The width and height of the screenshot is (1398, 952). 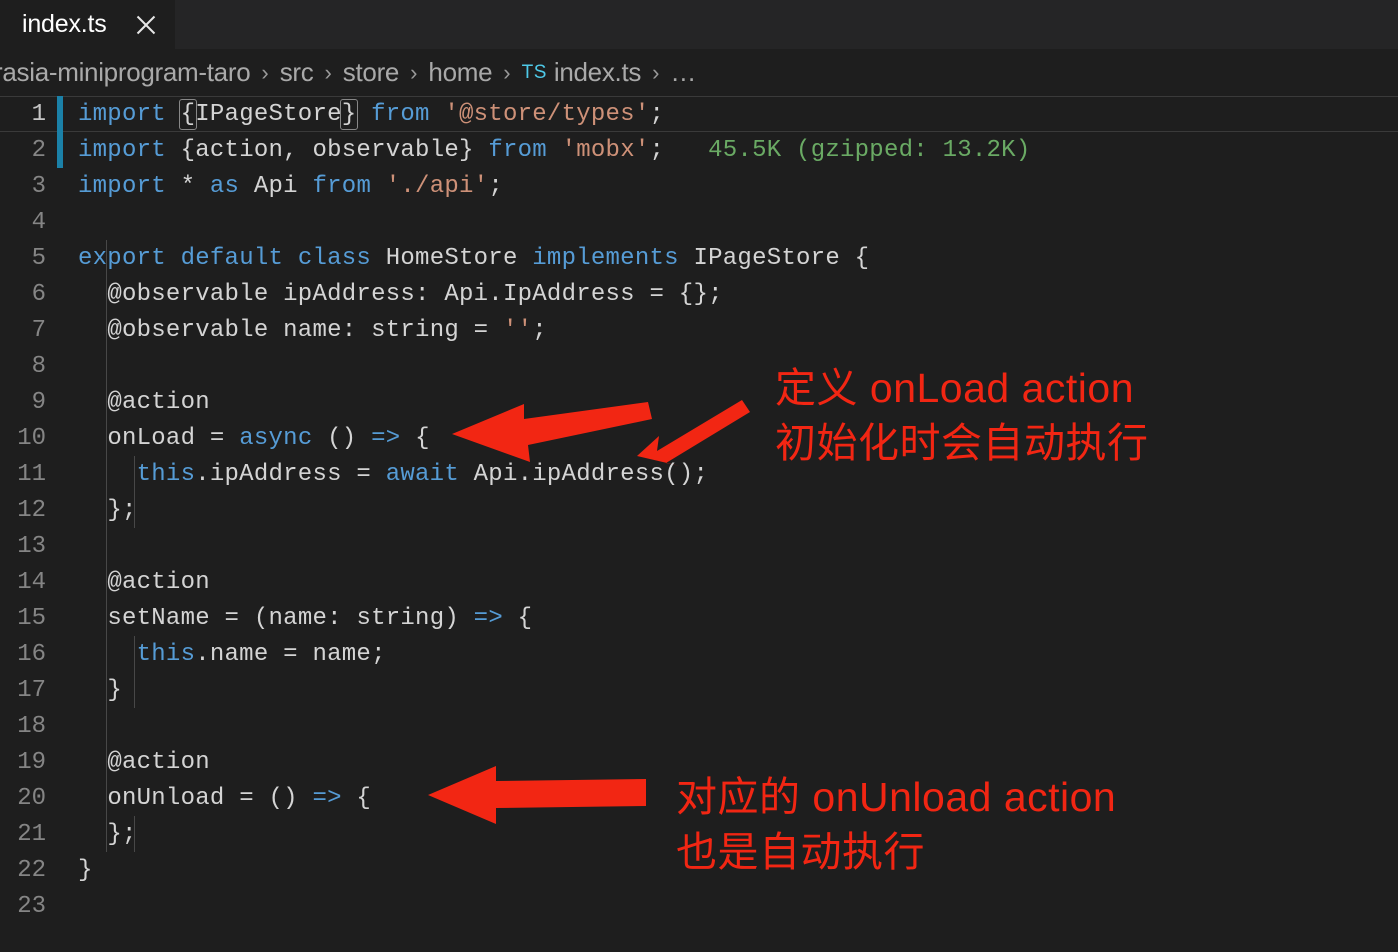 What do you see at coordinates (297, 72) in the screenshot?
I see `breadcrumb-item-src: src` at bounding box center [297, 72].